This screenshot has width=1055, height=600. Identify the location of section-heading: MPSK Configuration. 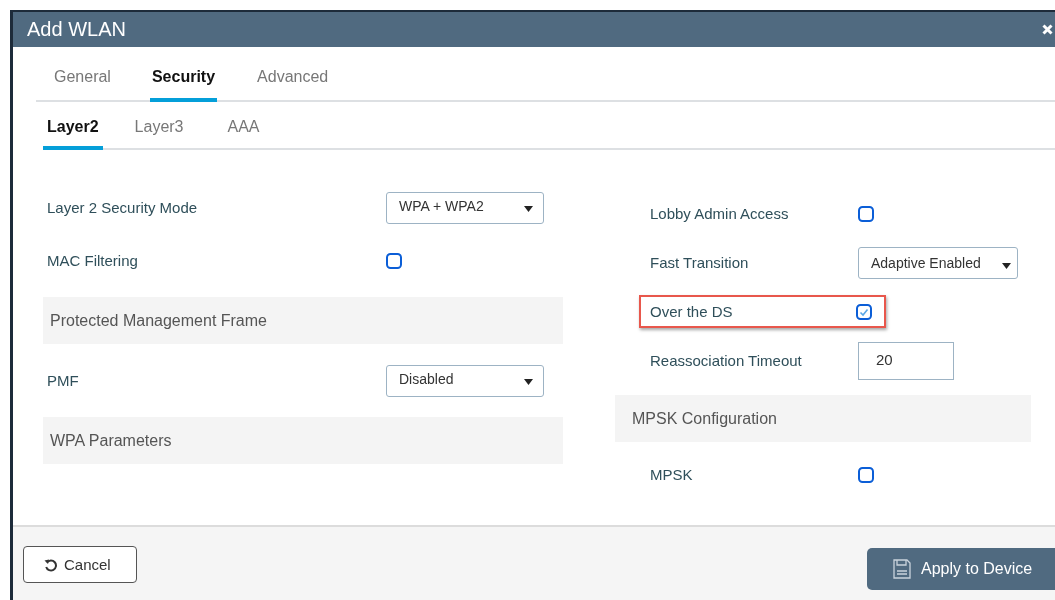
(704, 418).